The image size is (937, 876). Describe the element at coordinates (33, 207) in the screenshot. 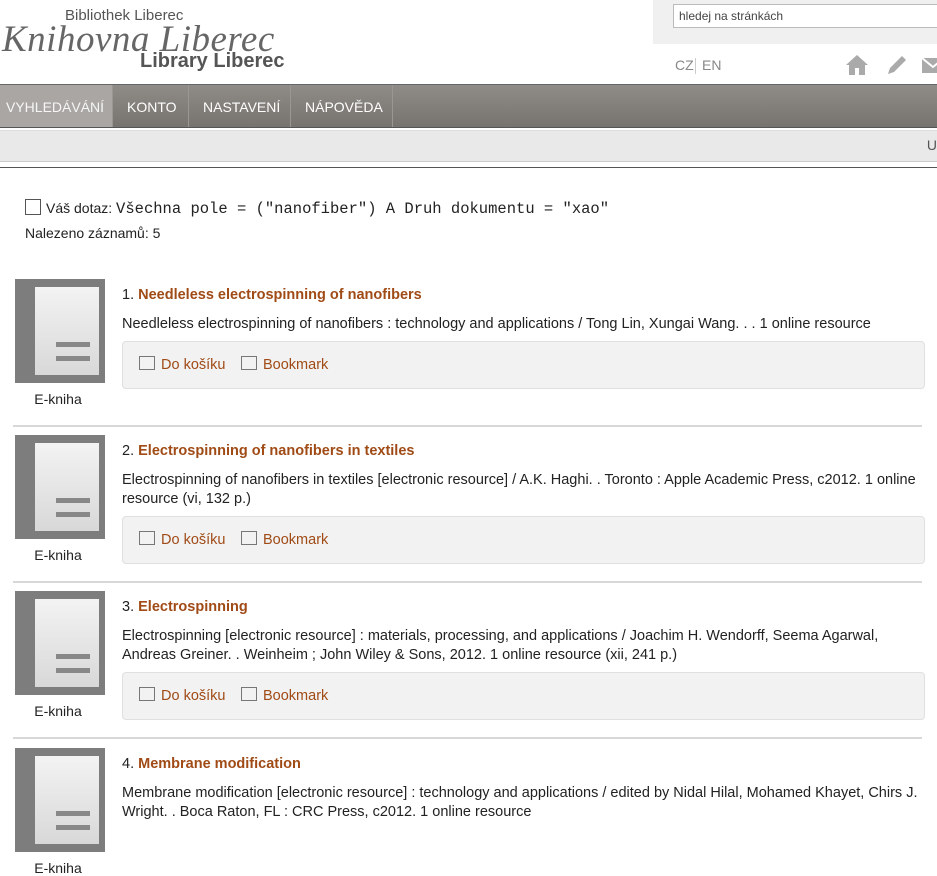

I see `rss-icon` at that location.